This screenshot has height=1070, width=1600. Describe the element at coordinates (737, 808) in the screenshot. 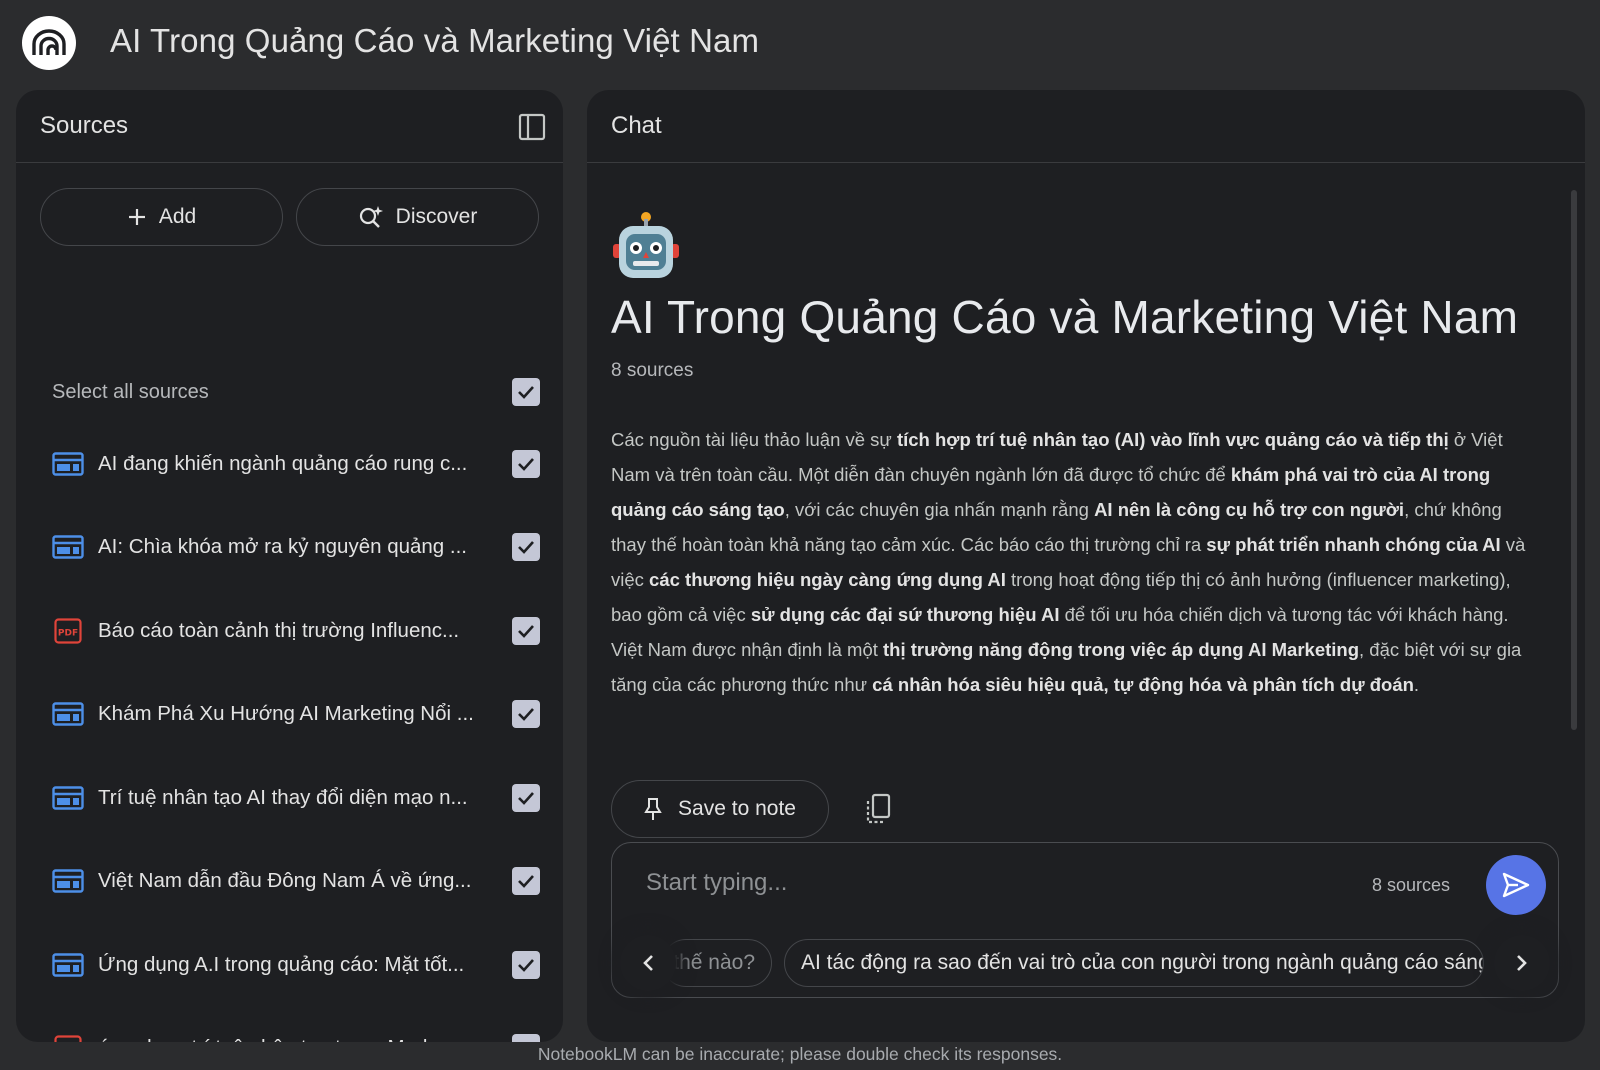

I see `save-to-note-label: Save to note` at that location.